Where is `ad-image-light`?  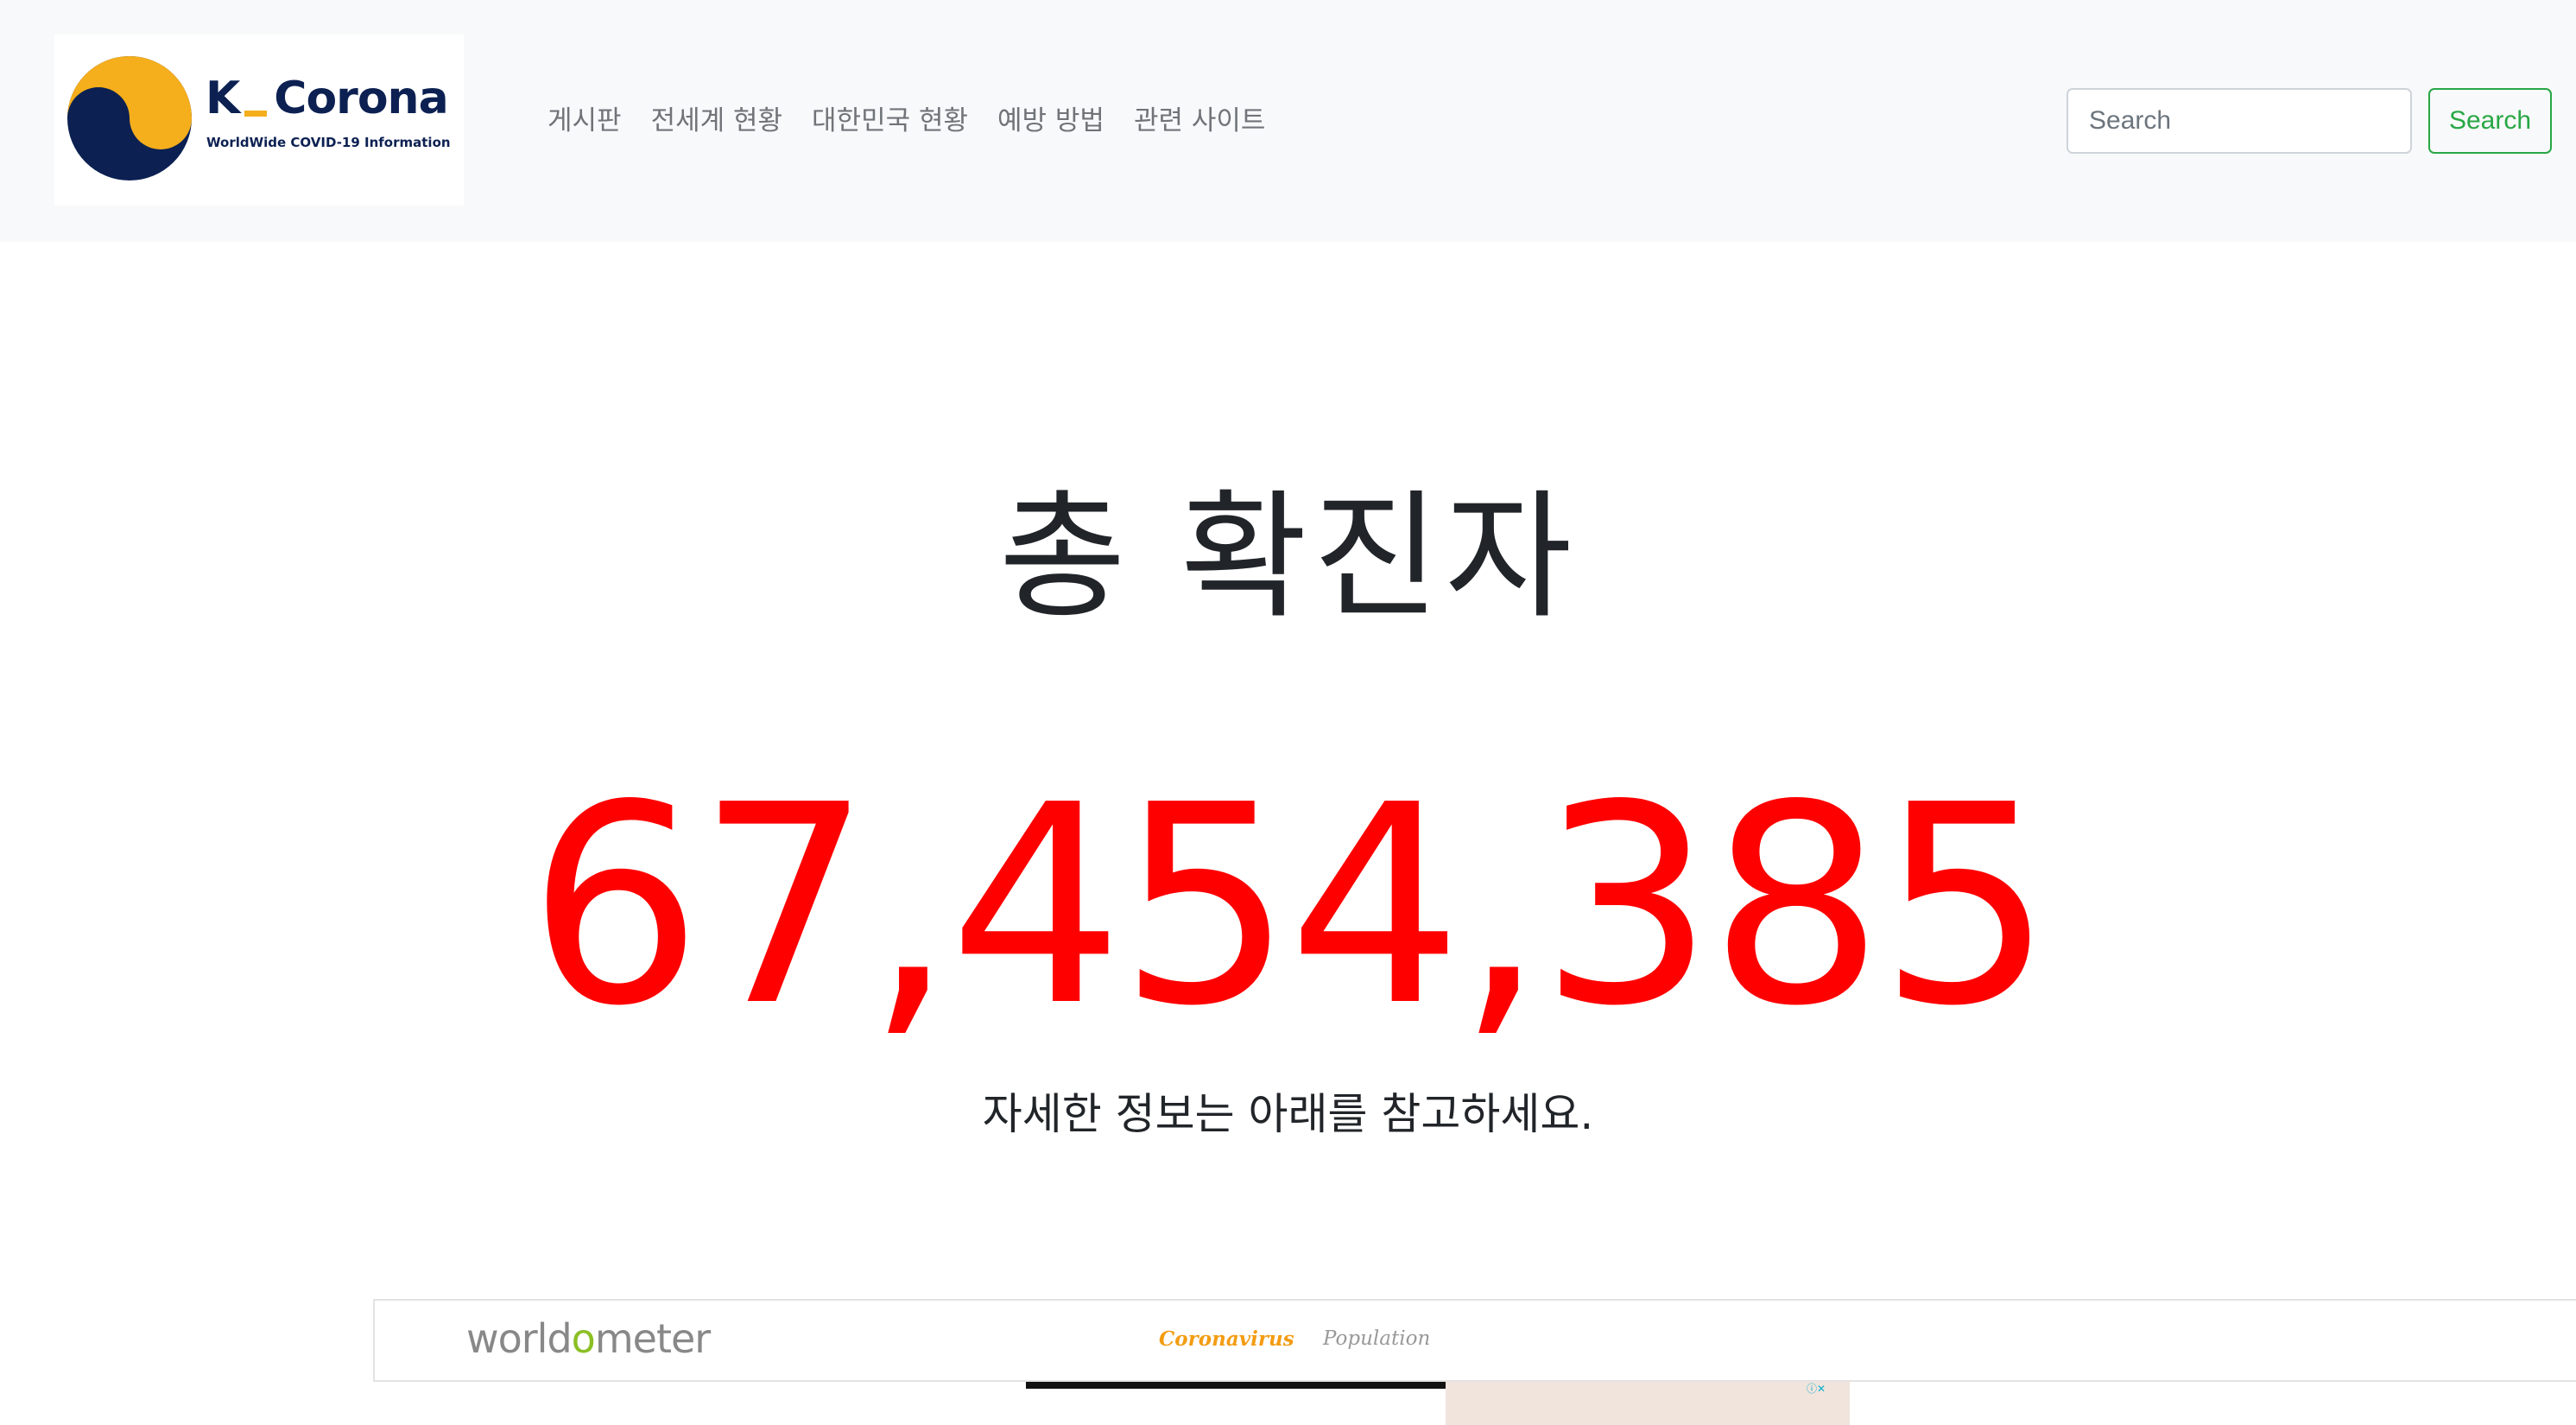 ad-image-light is located at coordinates (1648, 1403).